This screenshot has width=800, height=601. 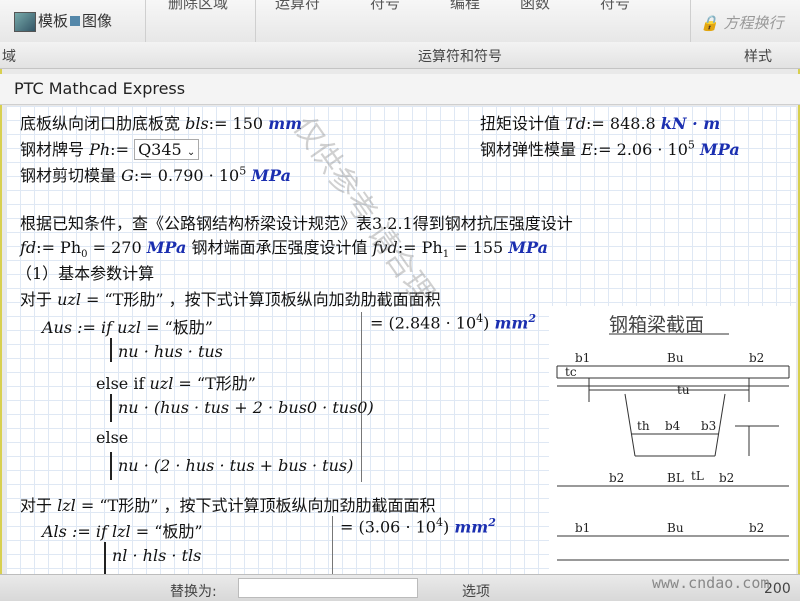 I want to click on watermark: 仅供参考 请合理, so click(x=363, y=210).